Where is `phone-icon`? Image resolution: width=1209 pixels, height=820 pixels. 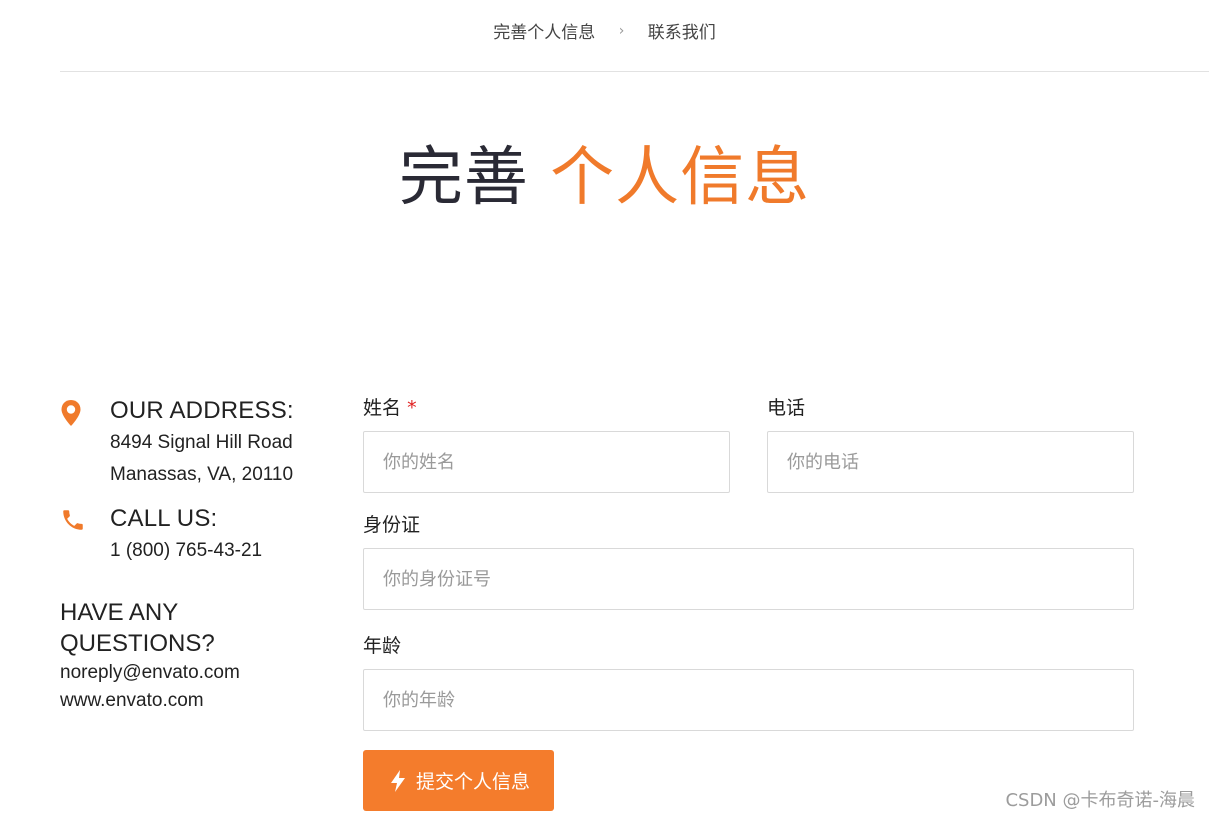
phone-icon is located at coordinates (73, 521).